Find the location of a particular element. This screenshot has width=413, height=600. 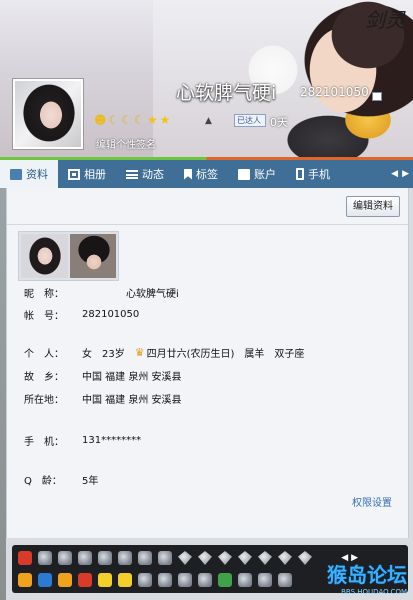

row-value: 131******** is located at coordinates (112, 440).